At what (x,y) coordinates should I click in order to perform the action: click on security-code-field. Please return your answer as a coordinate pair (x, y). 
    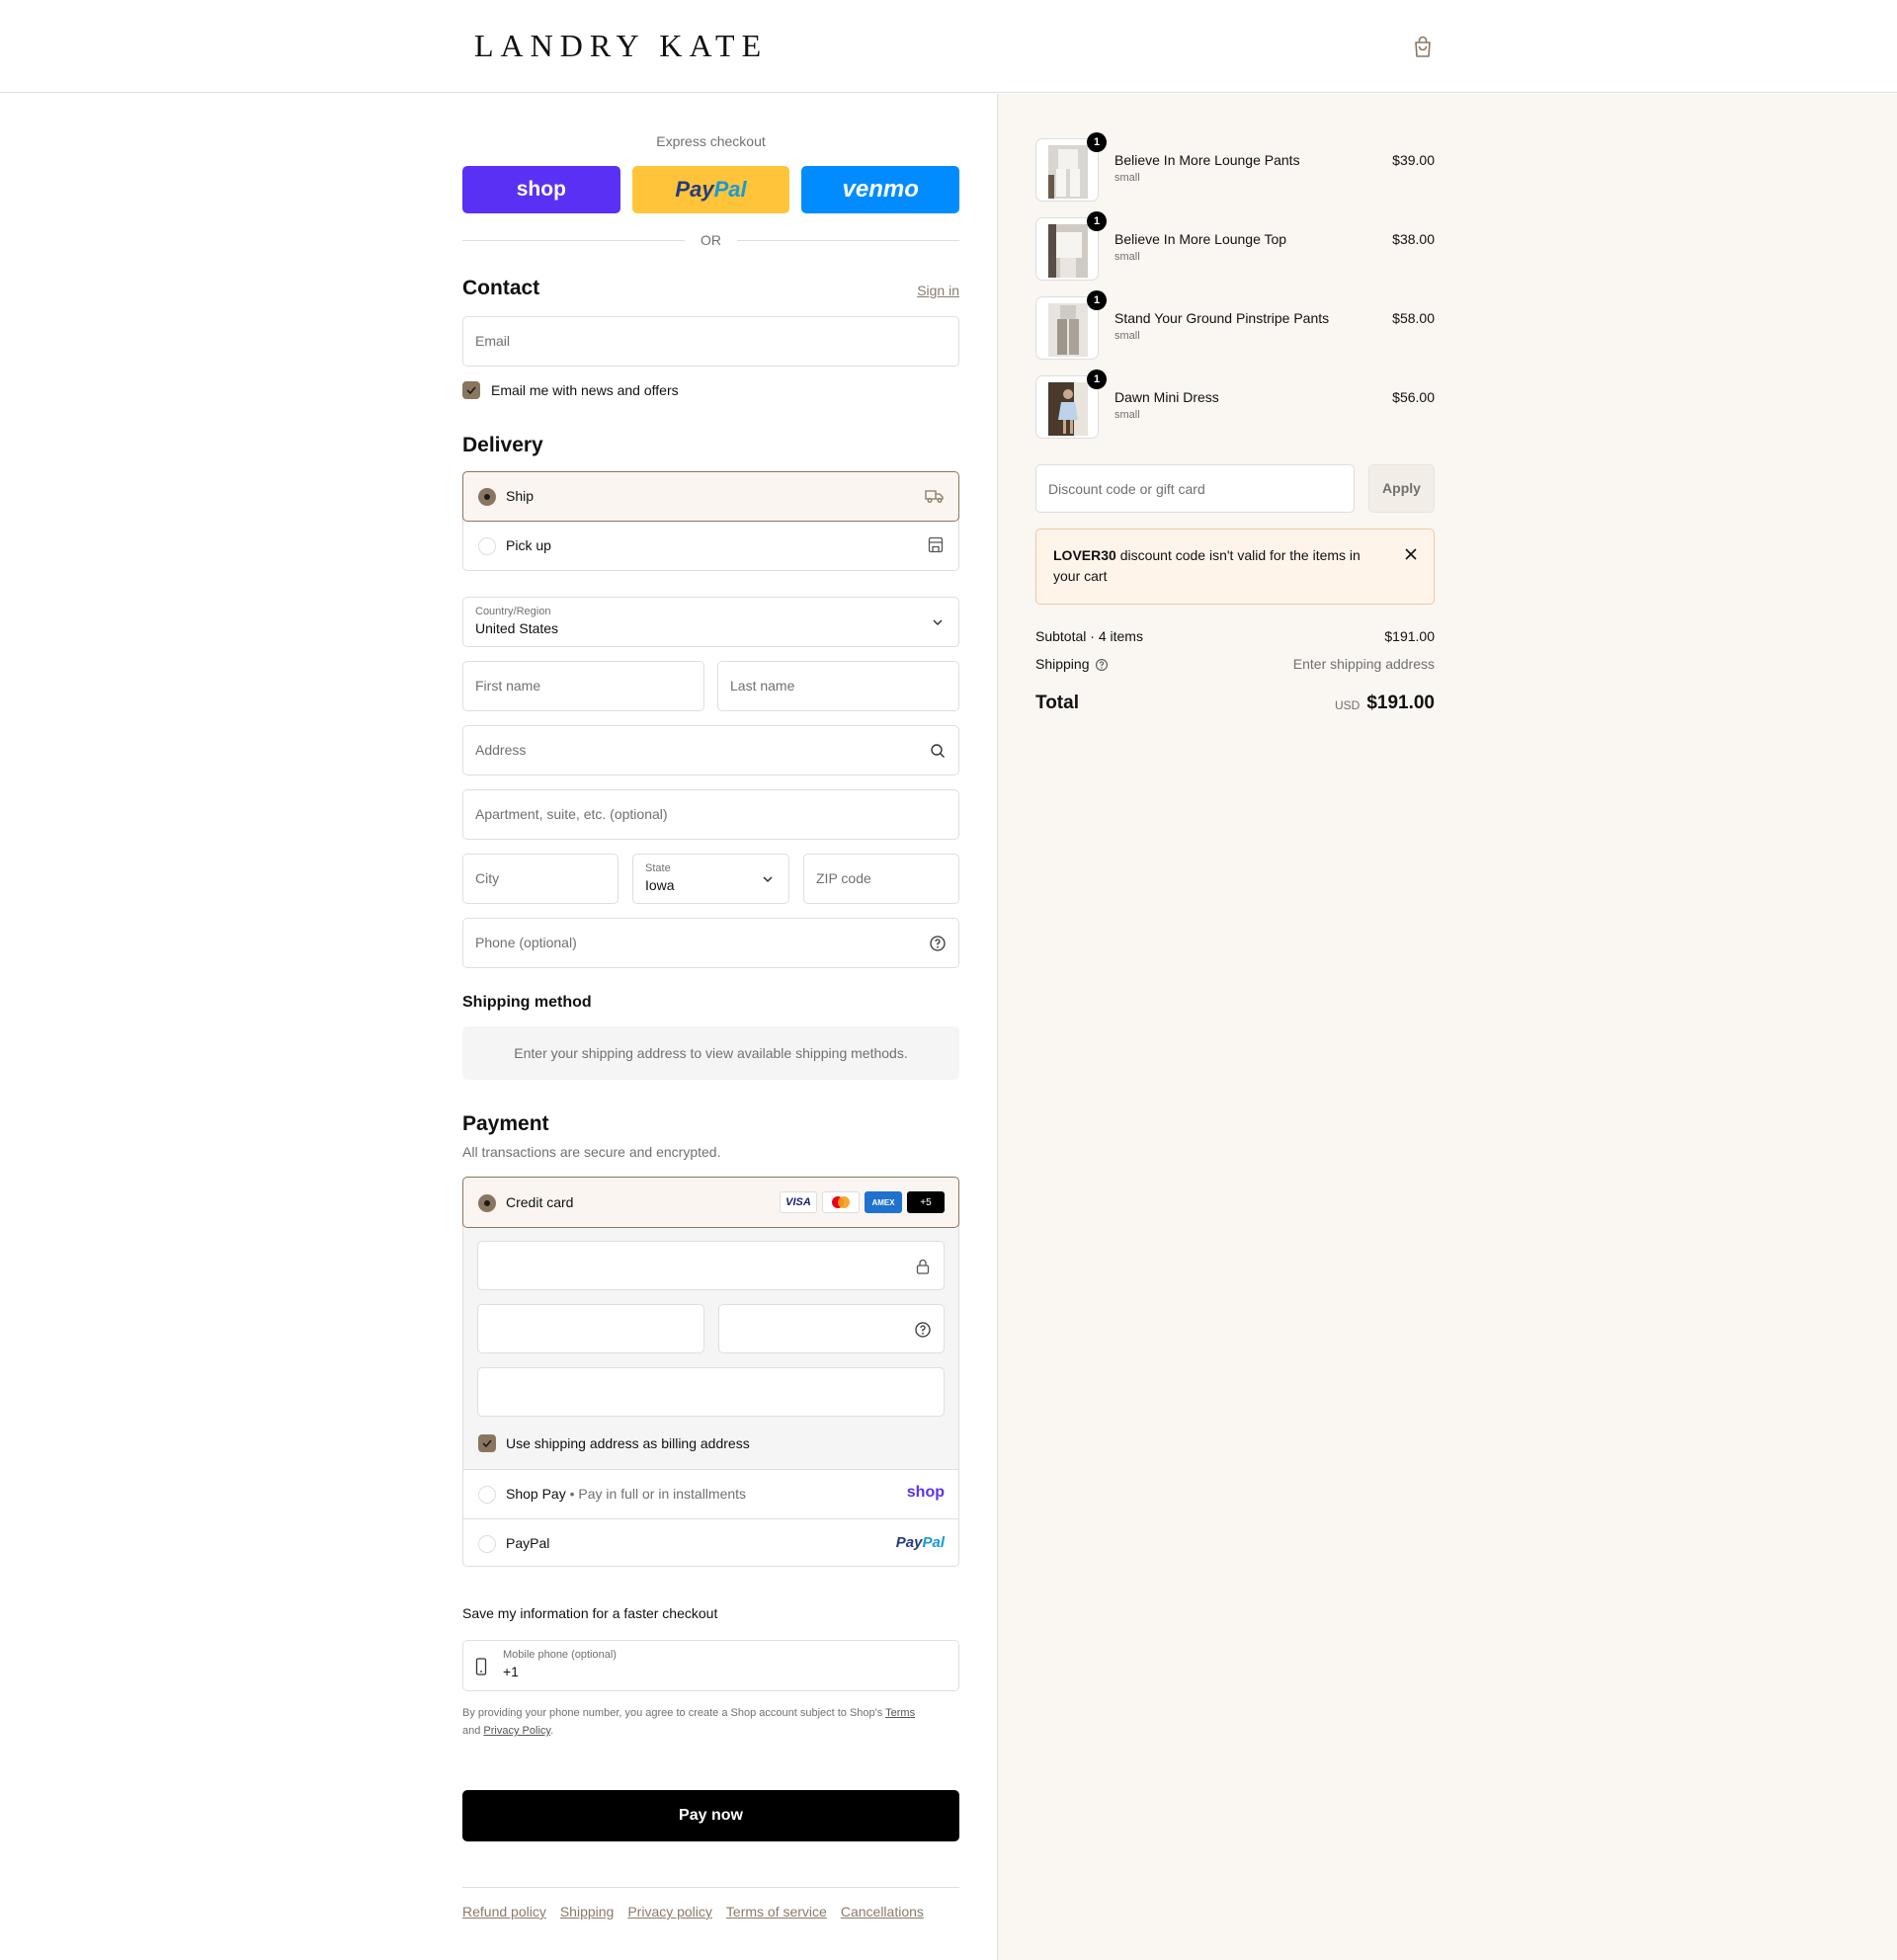
    Looking at the image, I should click on (831, 1328).